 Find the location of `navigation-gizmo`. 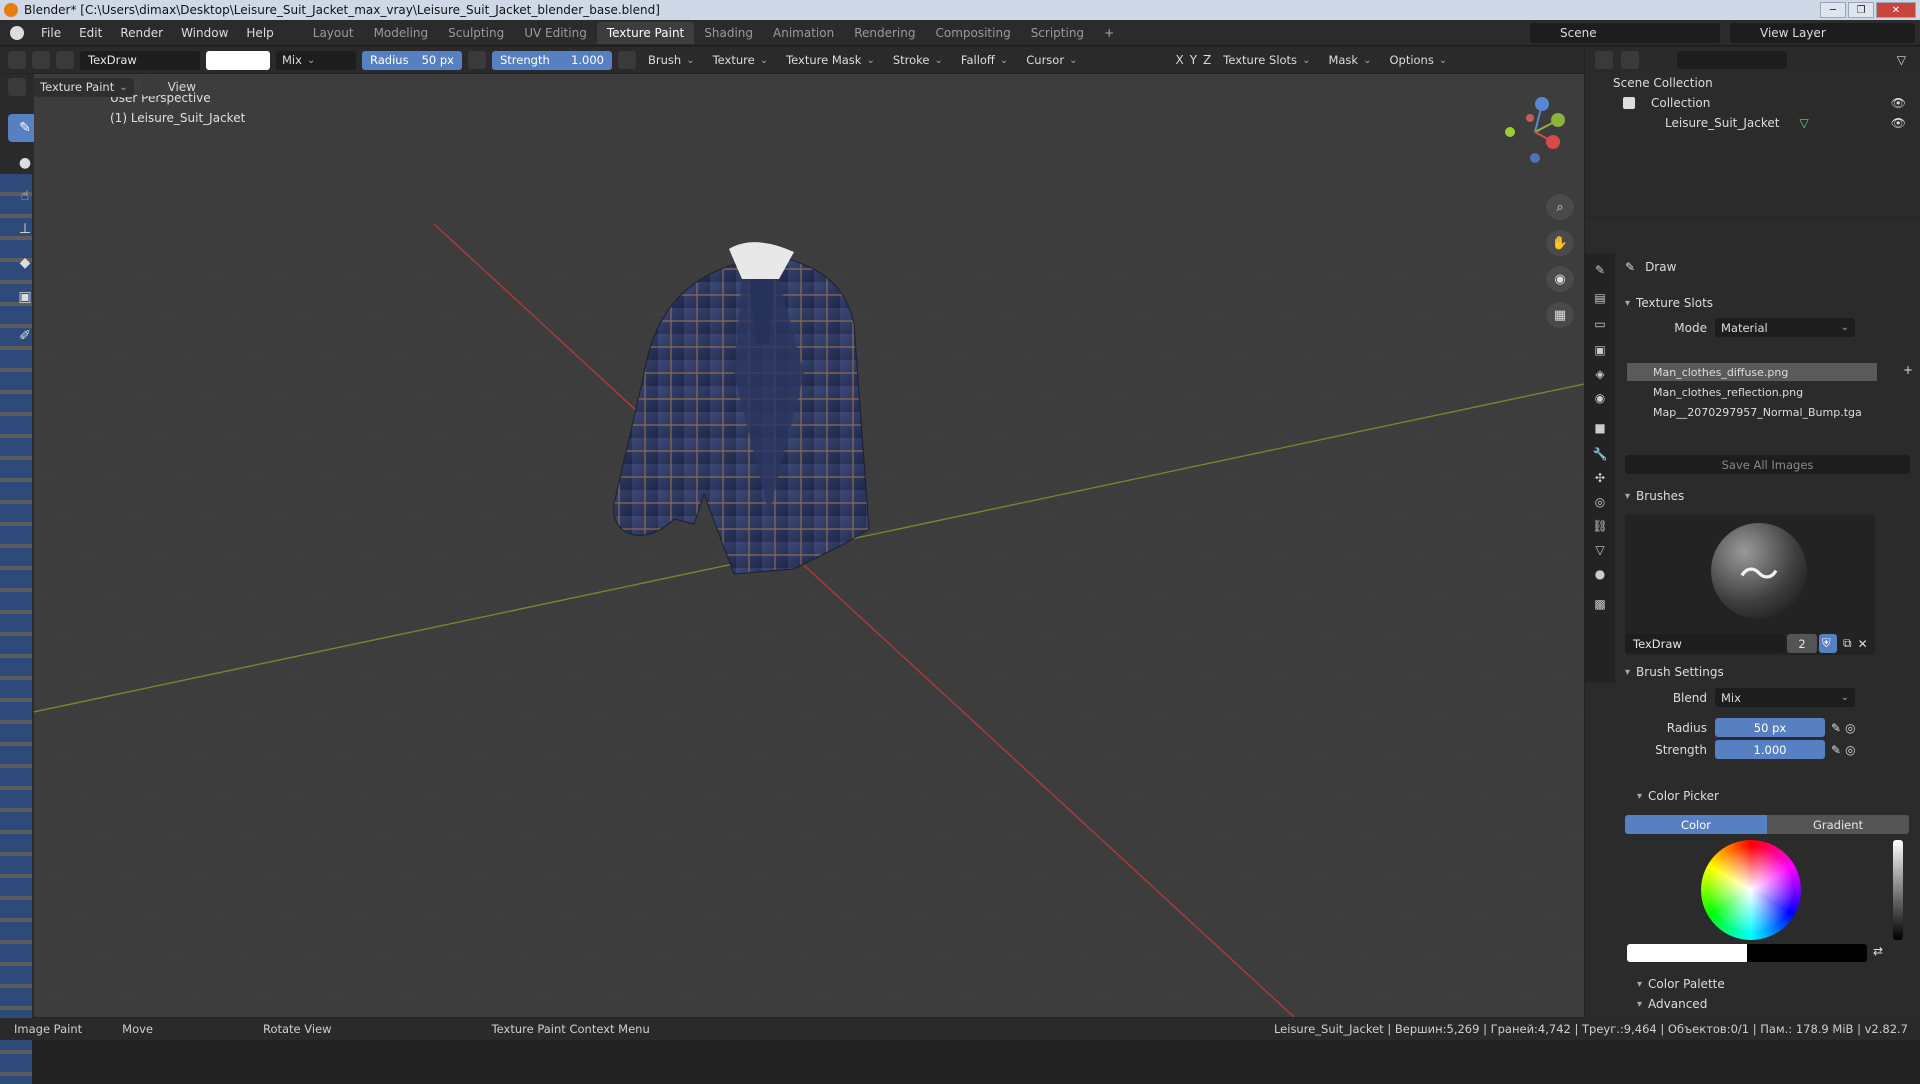

navigation-gizmo is located at coordinates (1535, 129).